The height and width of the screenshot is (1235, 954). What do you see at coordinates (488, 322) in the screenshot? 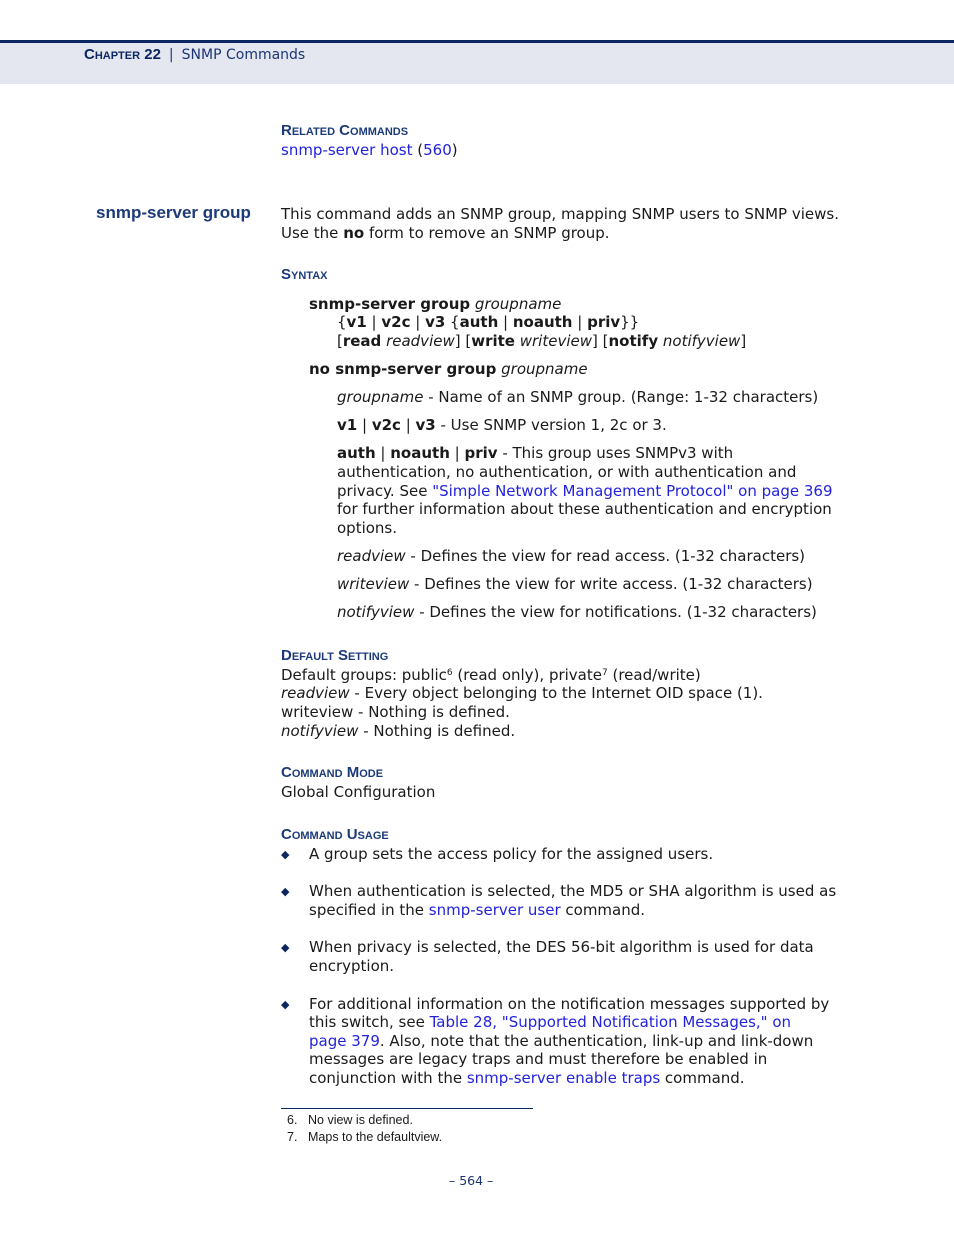
I see `syntax-line-2: {v1 | v2c | v3 {auth | noauth | priv}}` at bounding box center [488, 322].